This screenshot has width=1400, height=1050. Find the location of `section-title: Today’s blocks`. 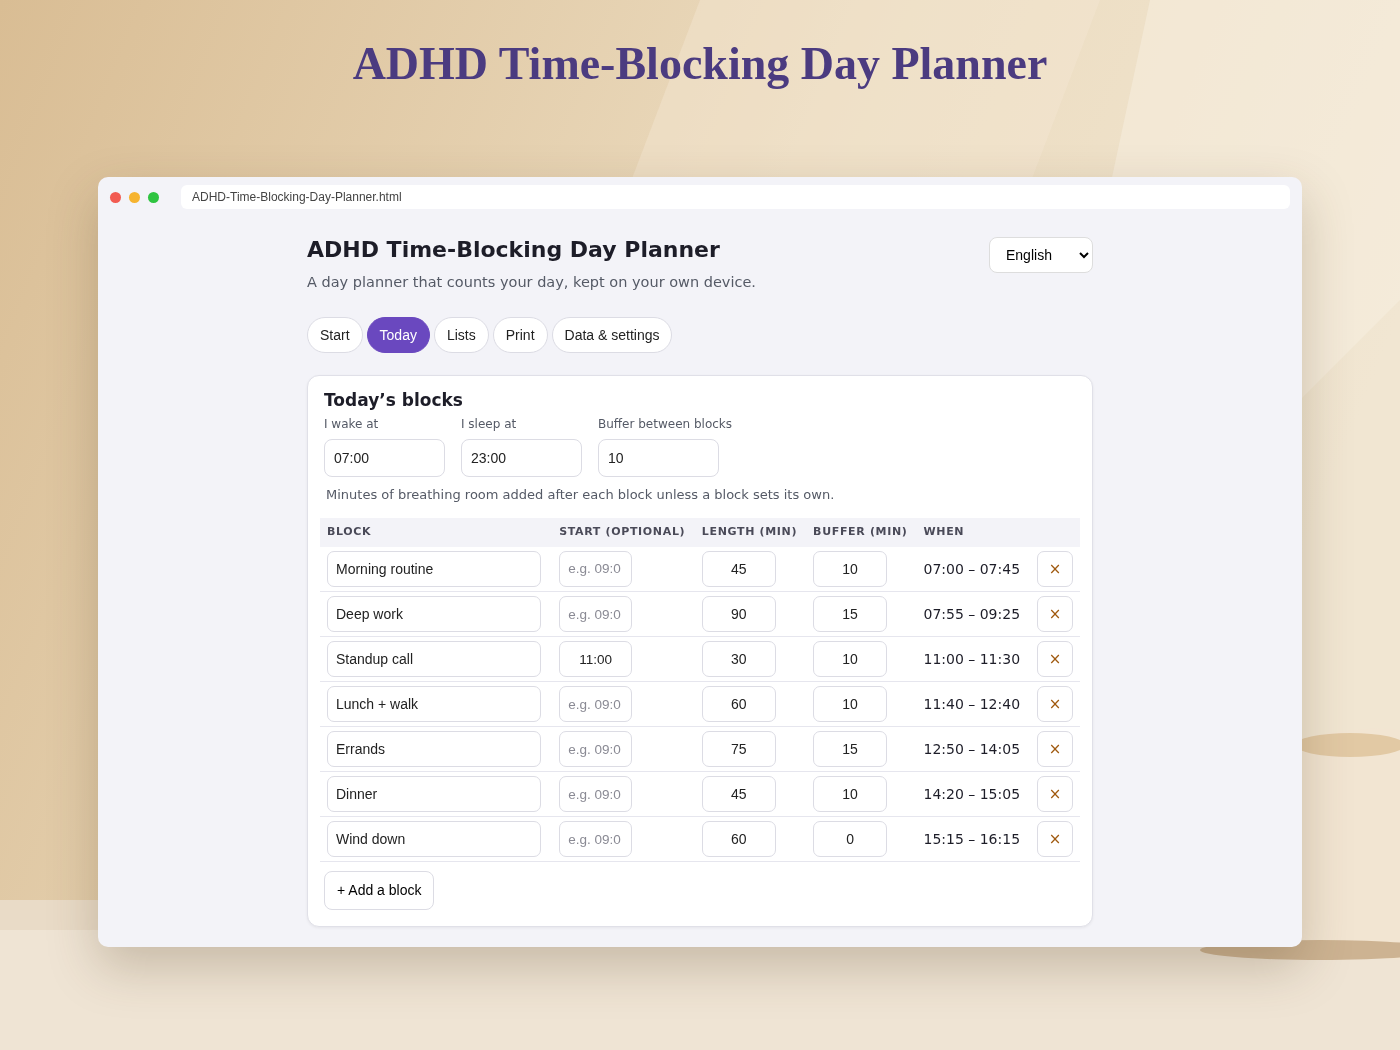

section-title: Today’s blocks is located at coordinates (394, 400).